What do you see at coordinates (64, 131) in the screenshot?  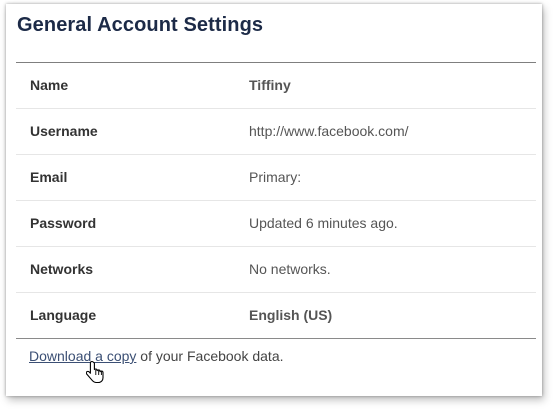 I see `row-label: Username` at bounding box center [64, 131].